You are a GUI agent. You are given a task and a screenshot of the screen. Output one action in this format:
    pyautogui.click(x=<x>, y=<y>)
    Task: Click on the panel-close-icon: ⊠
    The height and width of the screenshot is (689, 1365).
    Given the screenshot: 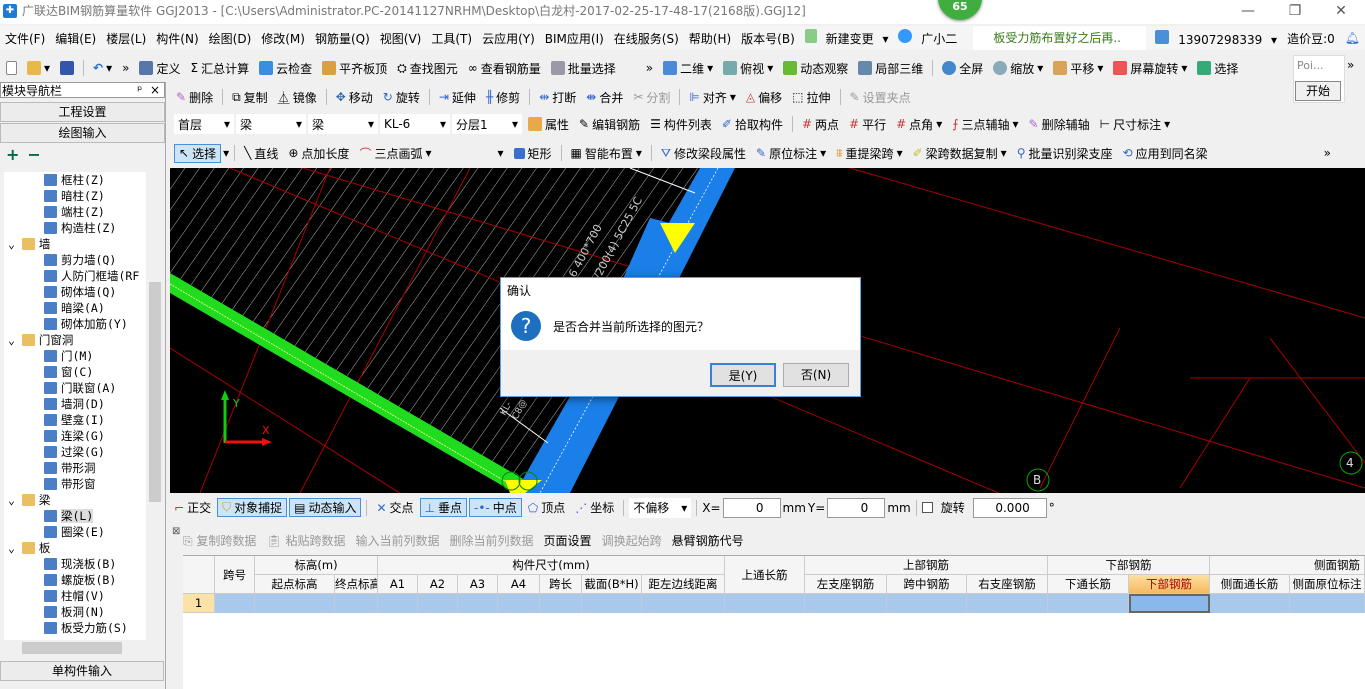 What is the action you would take?
    pyautogui.click(x=176, y=531)
    